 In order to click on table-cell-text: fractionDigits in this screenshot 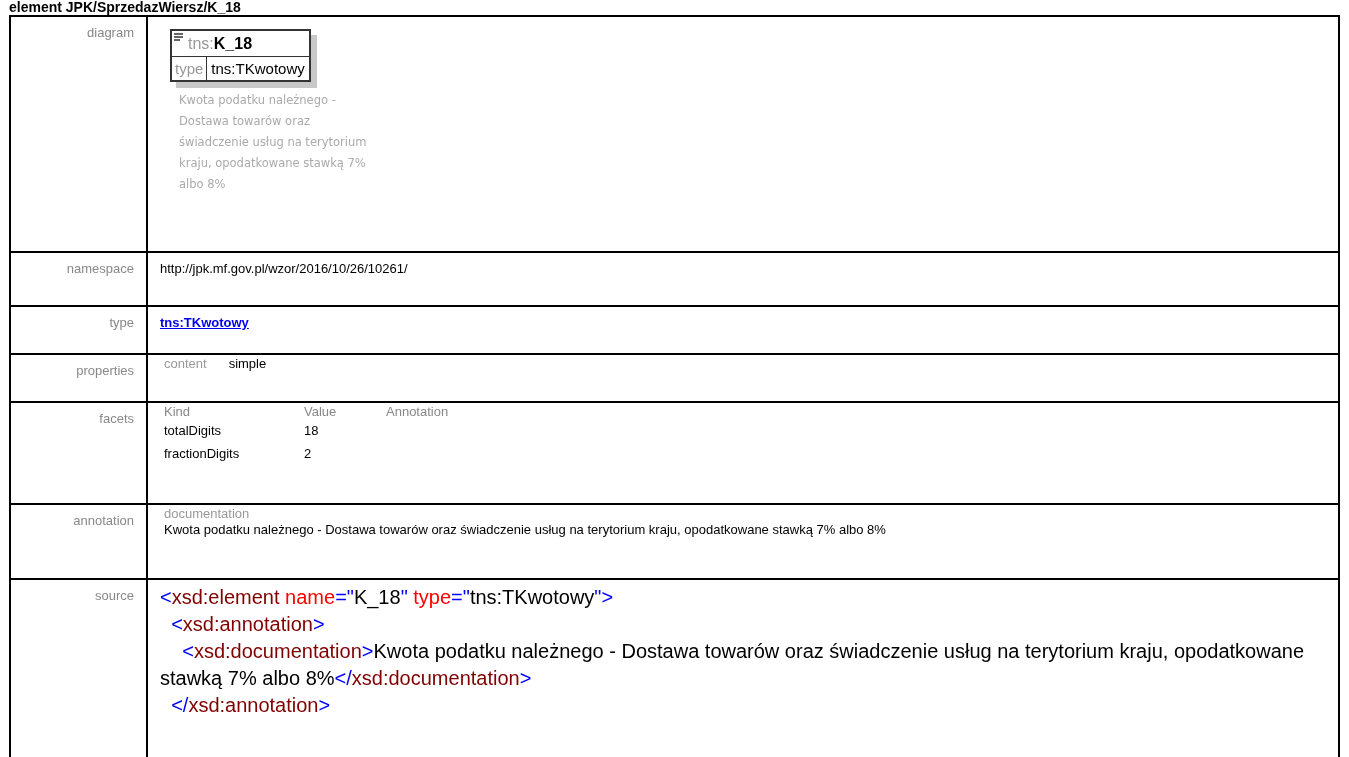, I will do `click(202, 454)`.